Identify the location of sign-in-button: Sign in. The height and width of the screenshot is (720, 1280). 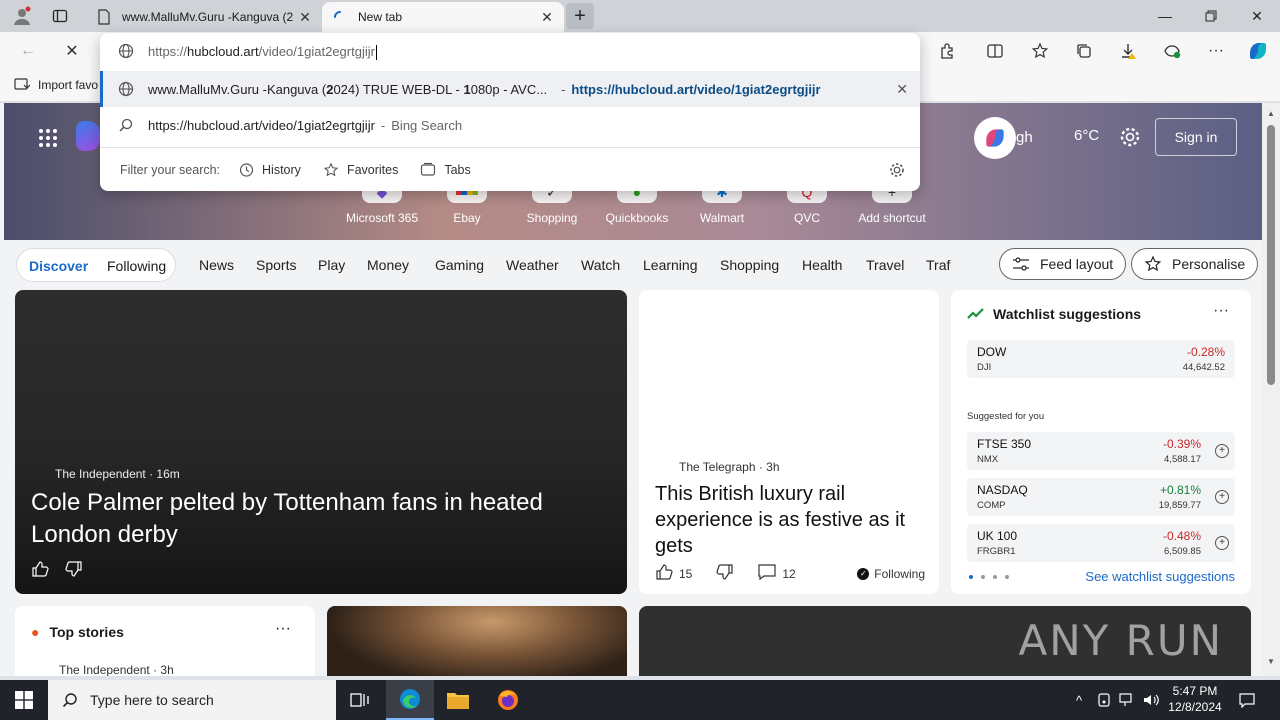
(1196, 137).